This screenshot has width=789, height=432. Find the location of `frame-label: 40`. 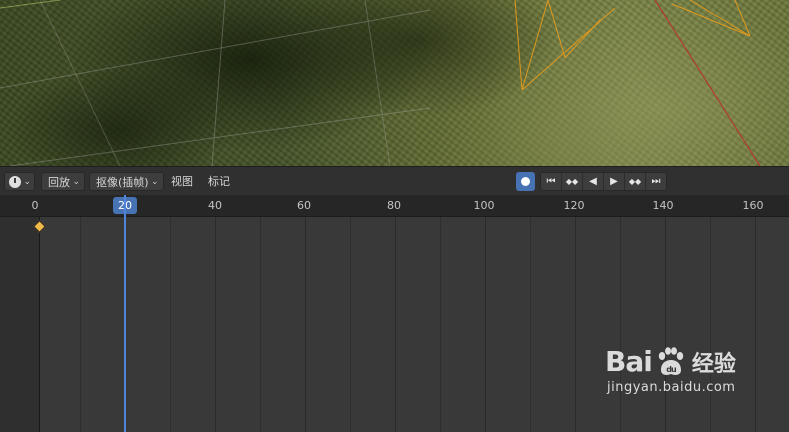

frame-label: 40 is located at coordinates (215, 205).